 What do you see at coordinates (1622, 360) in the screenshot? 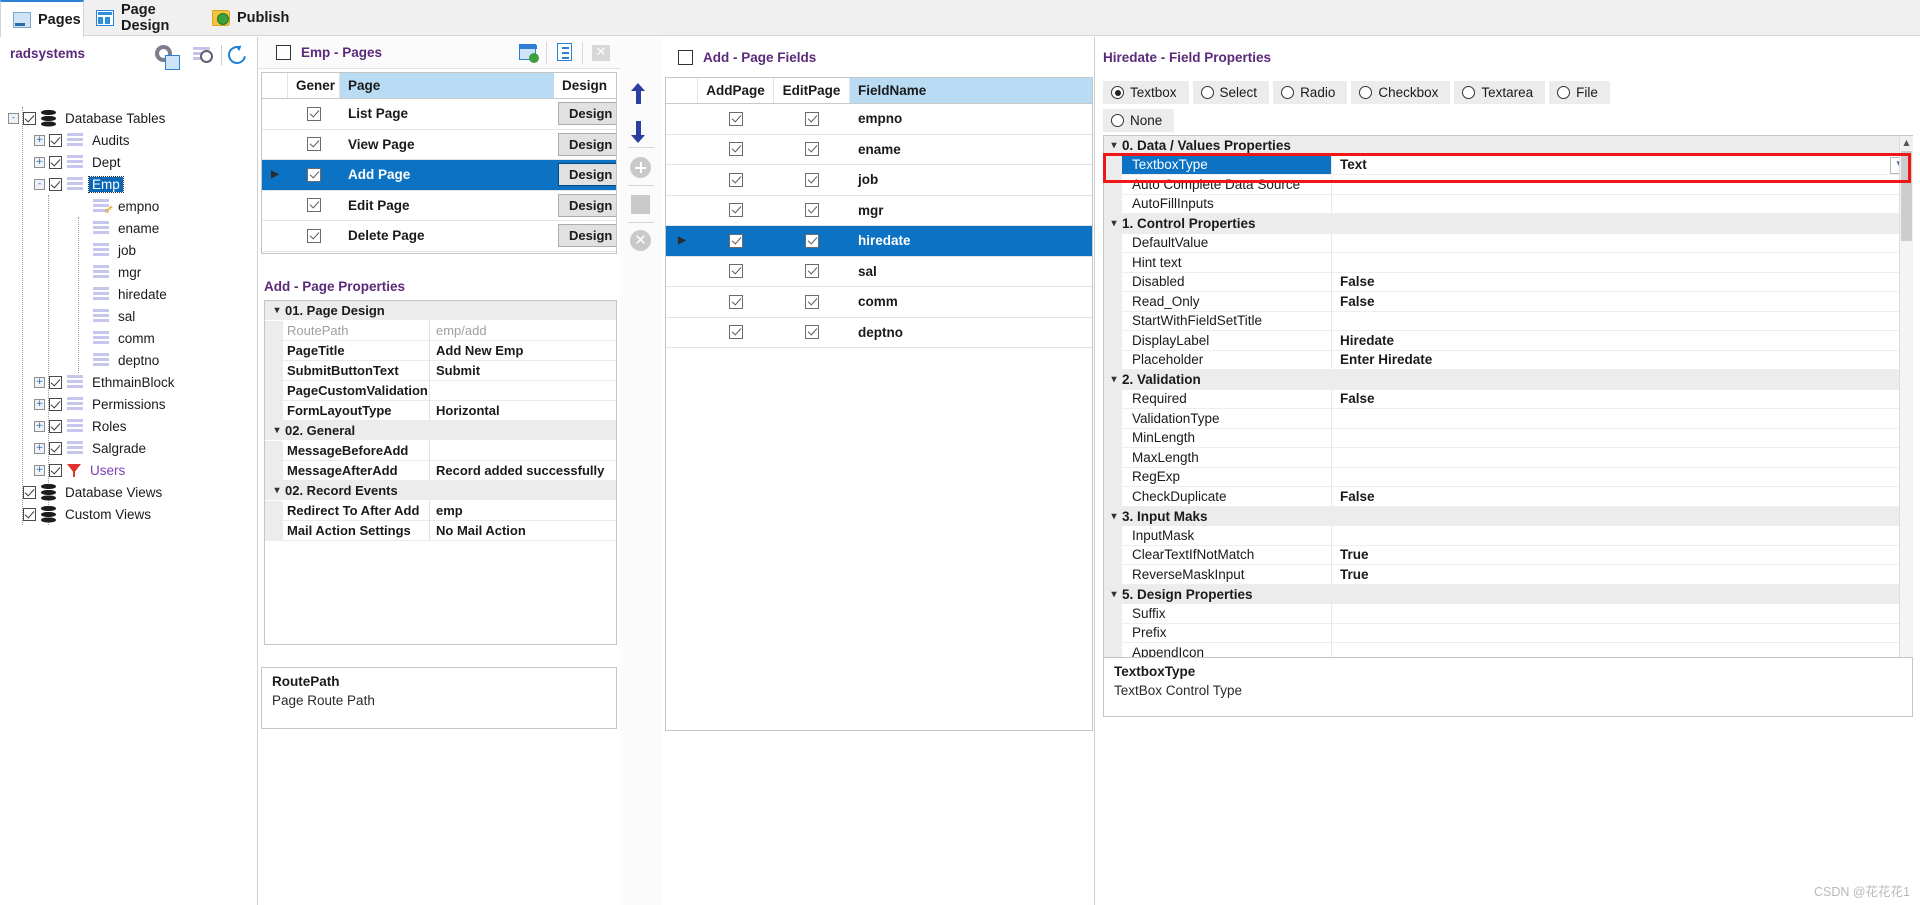
I see `field-property-value: Enter Hiredate` at bounding box center [1622, 360].